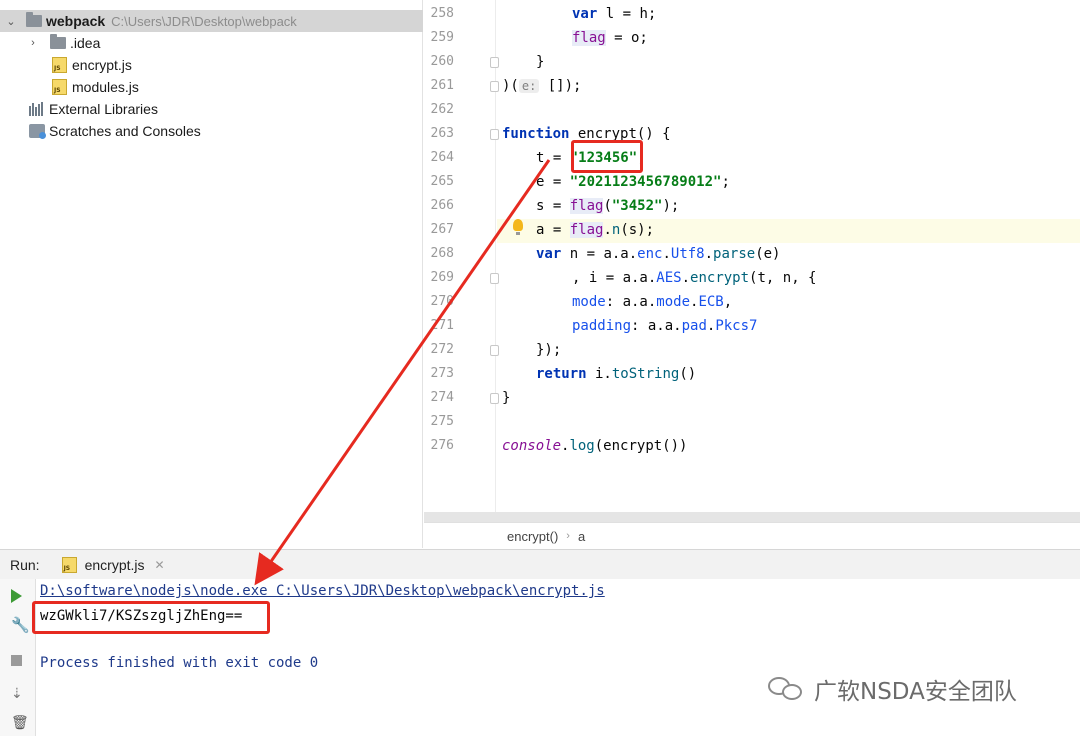  I want to click on line-number: 273, so click(442, 373).